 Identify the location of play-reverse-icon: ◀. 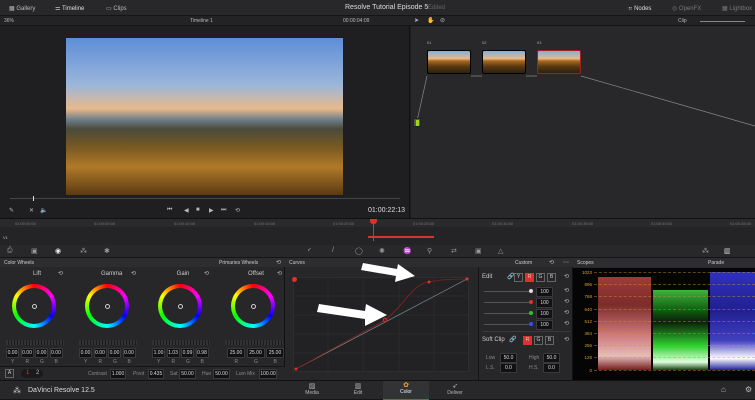
(186, 210).